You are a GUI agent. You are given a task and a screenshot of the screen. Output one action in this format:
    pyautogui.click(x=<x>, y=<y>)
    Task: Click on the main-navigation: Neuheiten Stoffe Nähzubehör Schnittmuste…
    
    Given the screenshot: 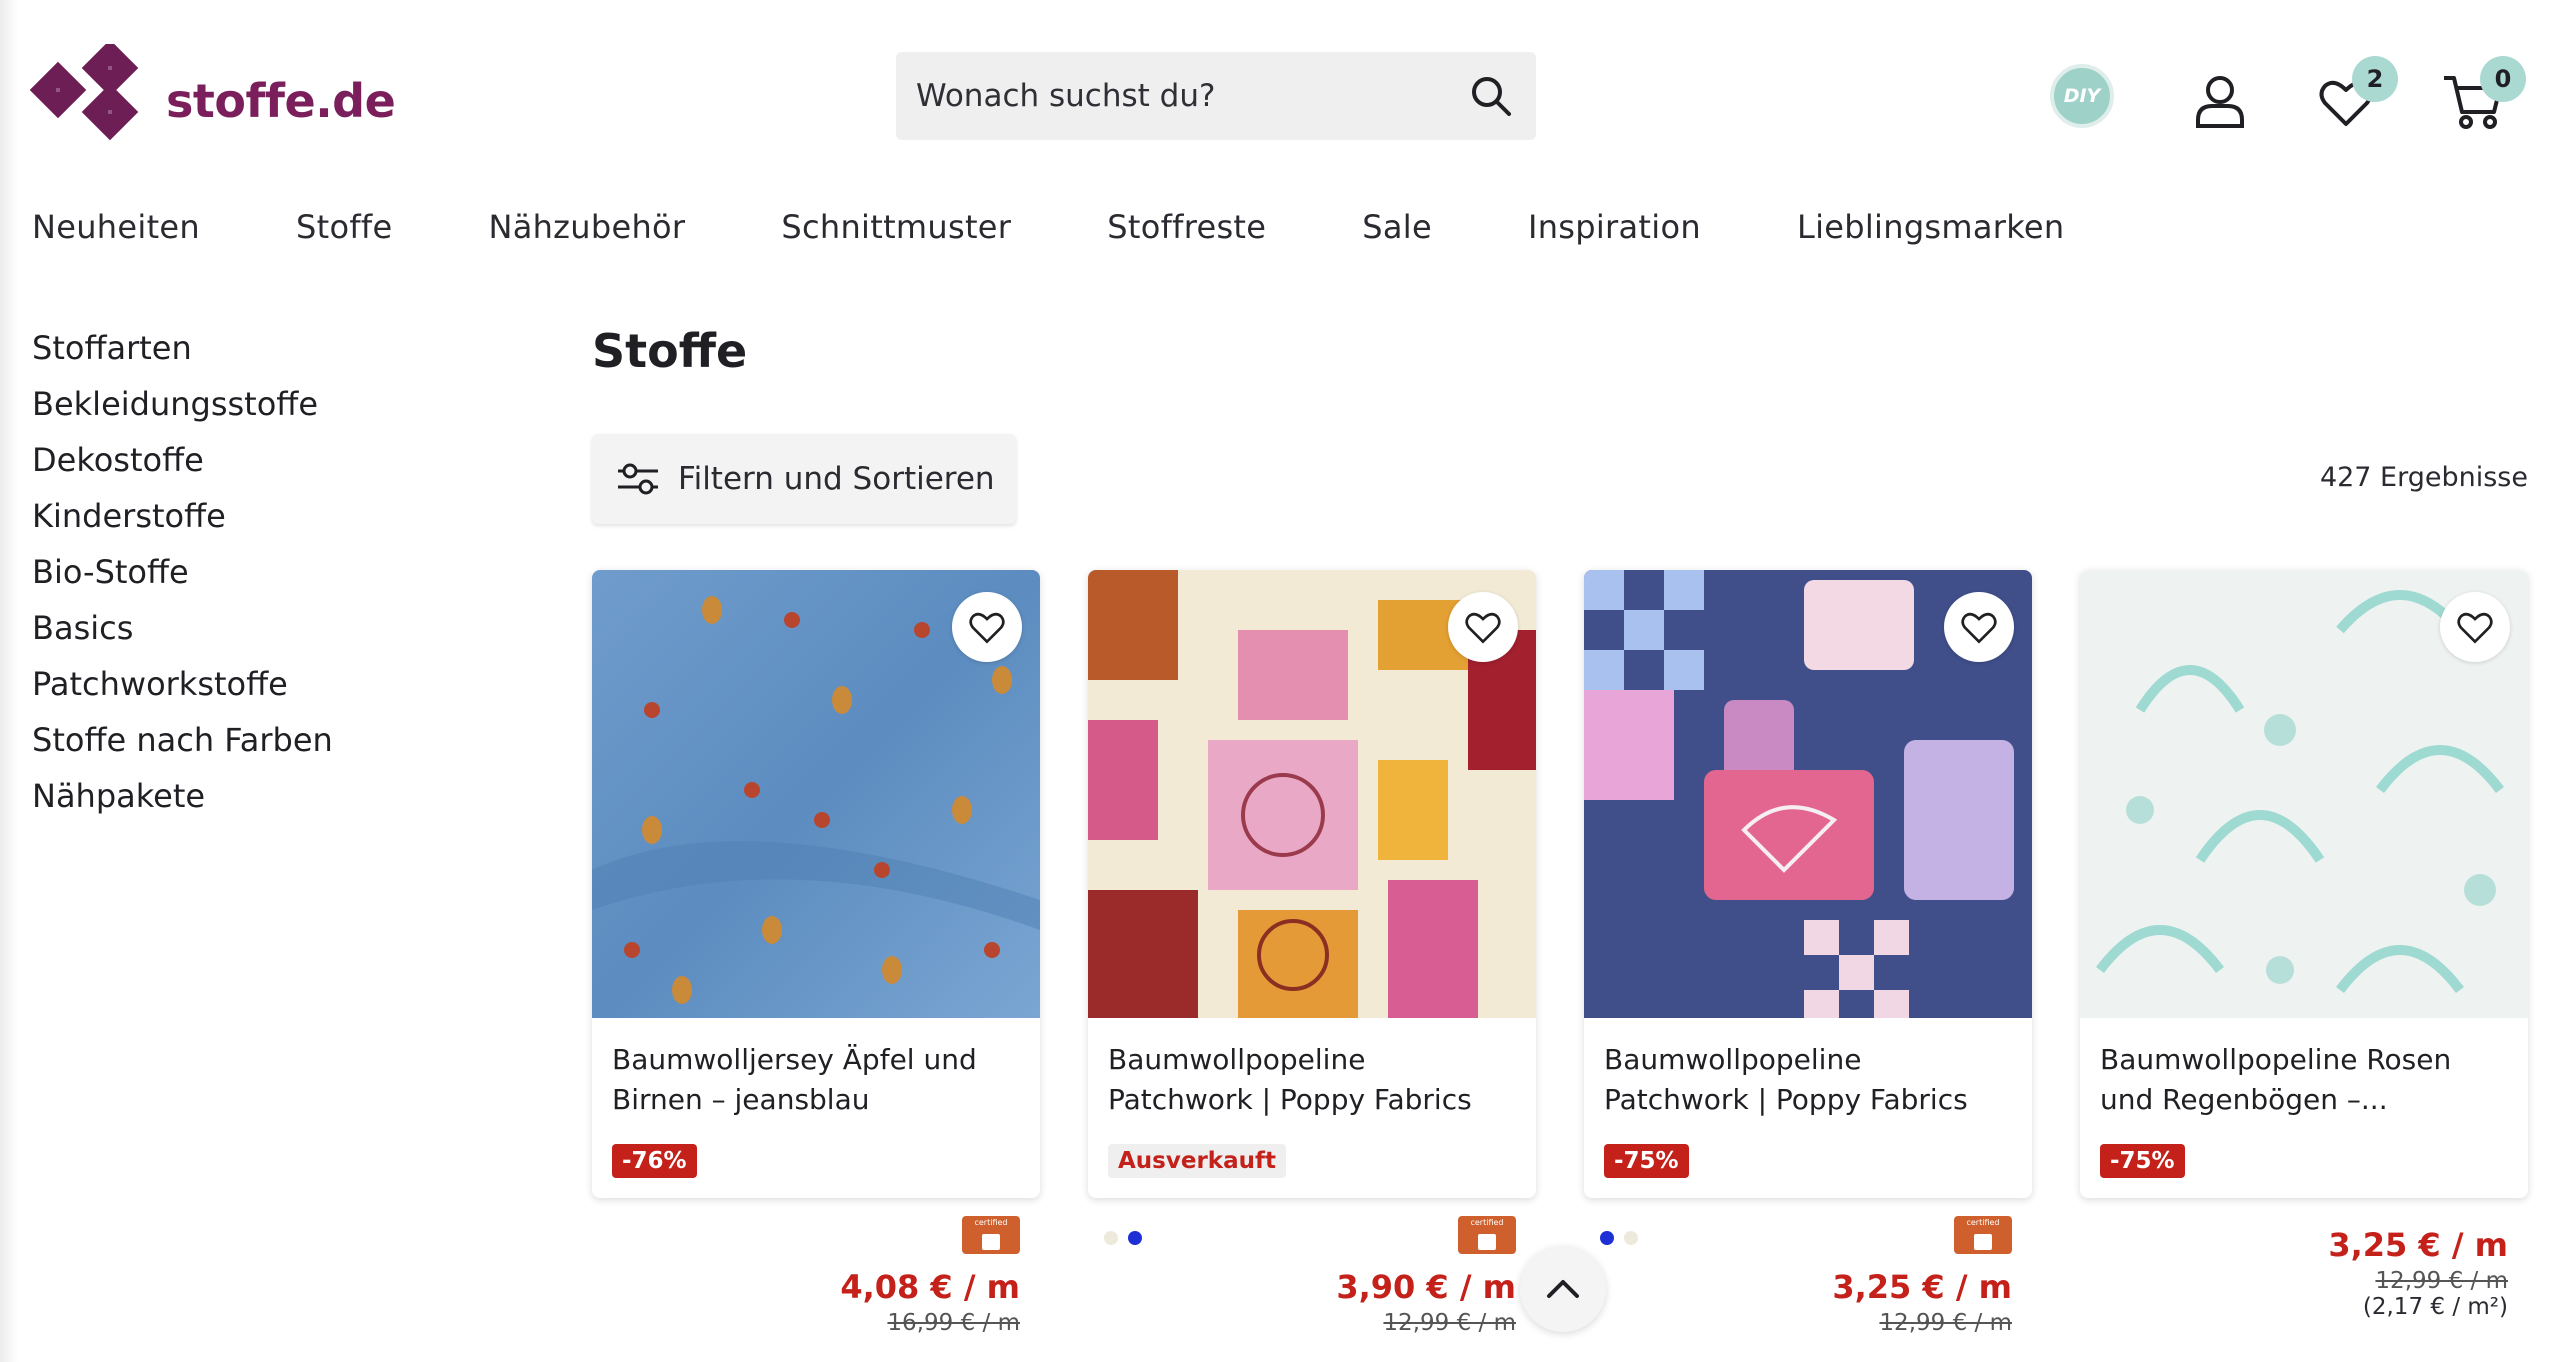 What is the action you would take?
    pyautogui.click(x=1096, y=227)
    